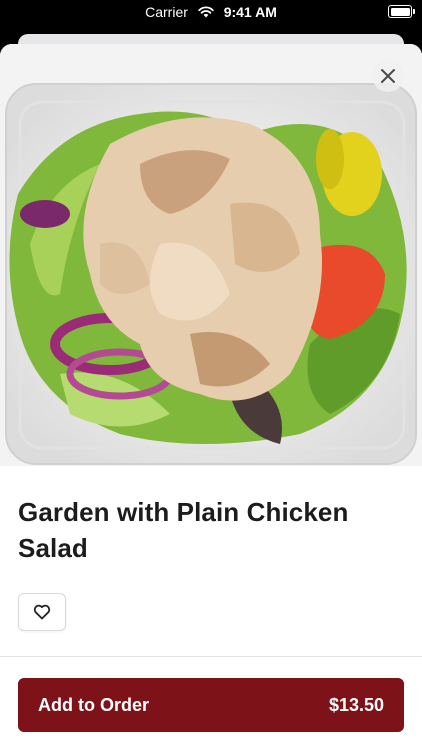  What do you see at coordinates (206, 12) in the screenshot?
I see `wifi-icon` at bounding box center [206, 12].